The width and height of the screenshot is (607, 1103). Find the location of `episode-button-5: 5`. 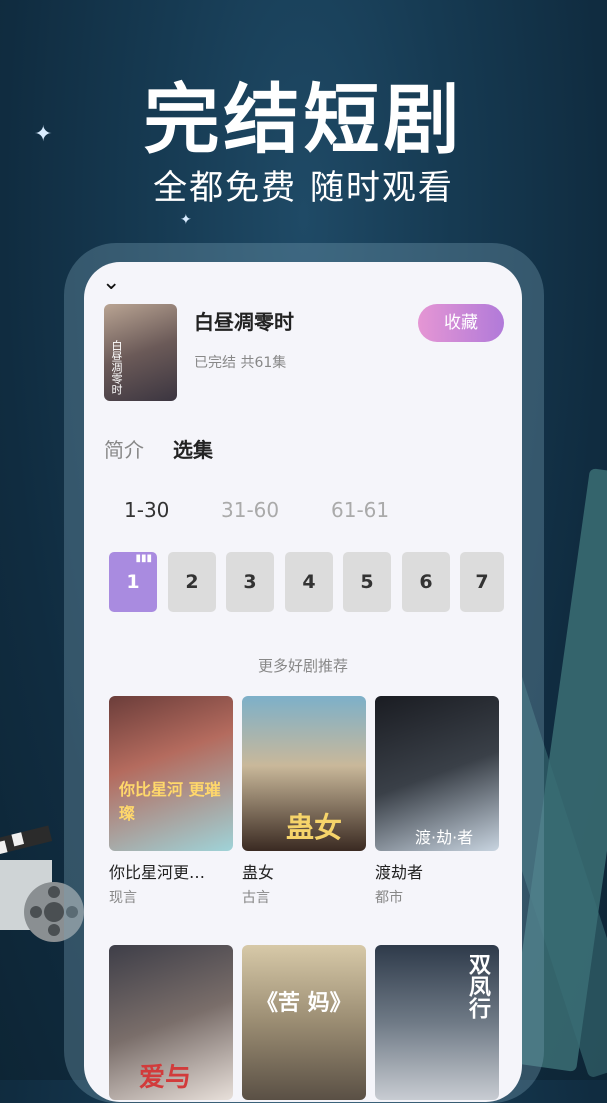

episode-button-5: 5 is located at coordinates (367, 582).